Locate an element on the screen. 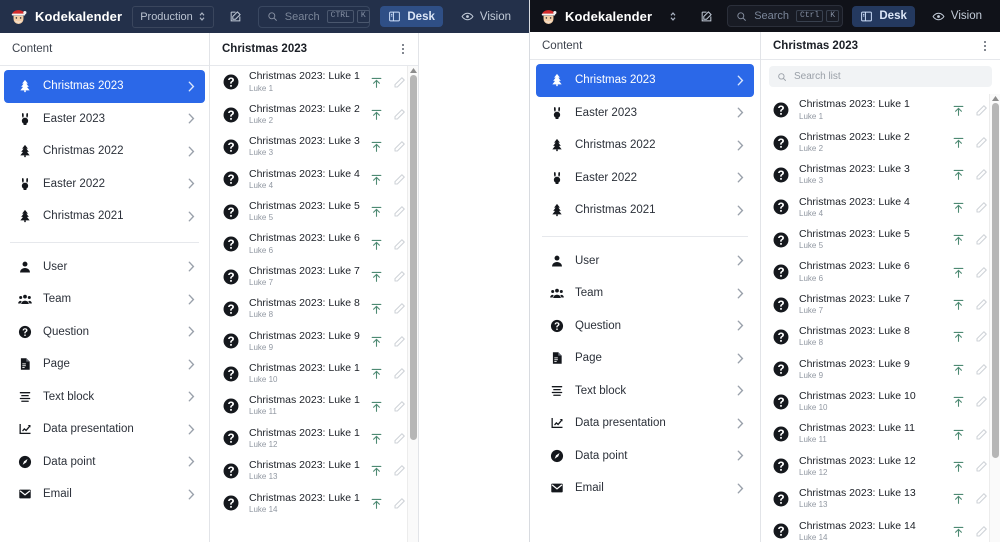 This screenshot has height=542, width=1000. search-input: Search CTRL K is located at coordinates (314, 16).